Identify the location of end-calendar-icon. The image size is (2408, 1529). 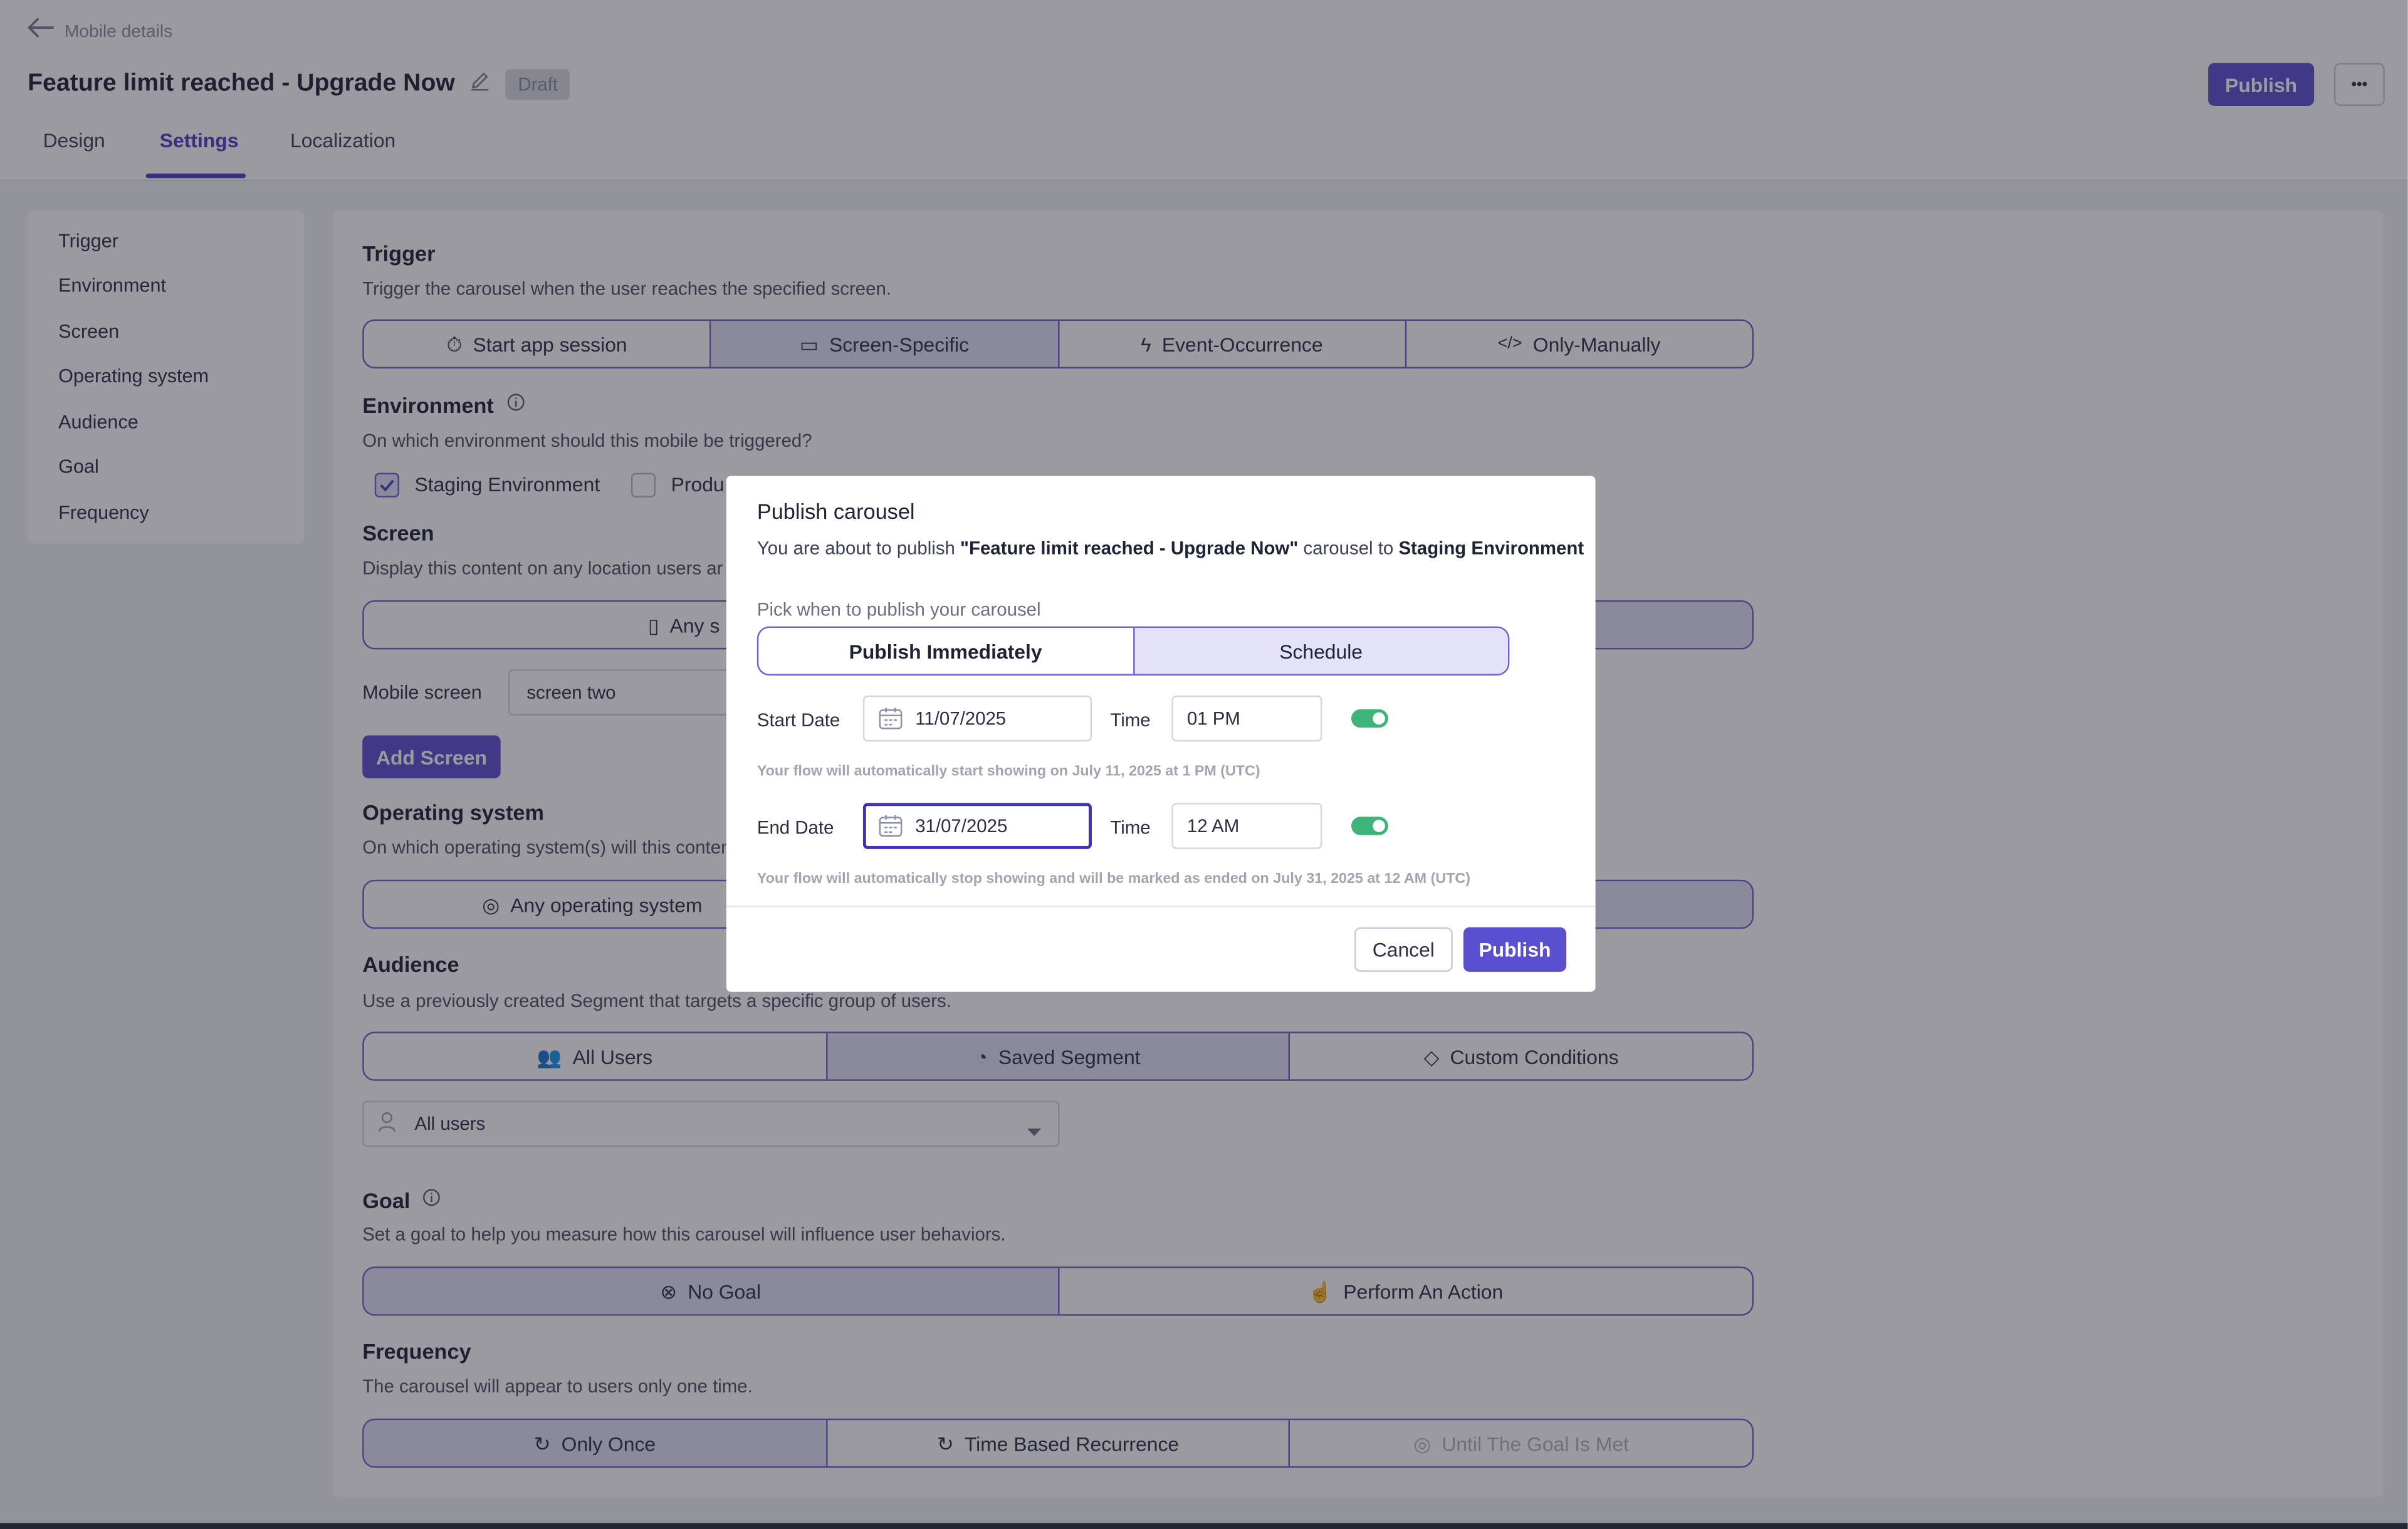
(891, 828).